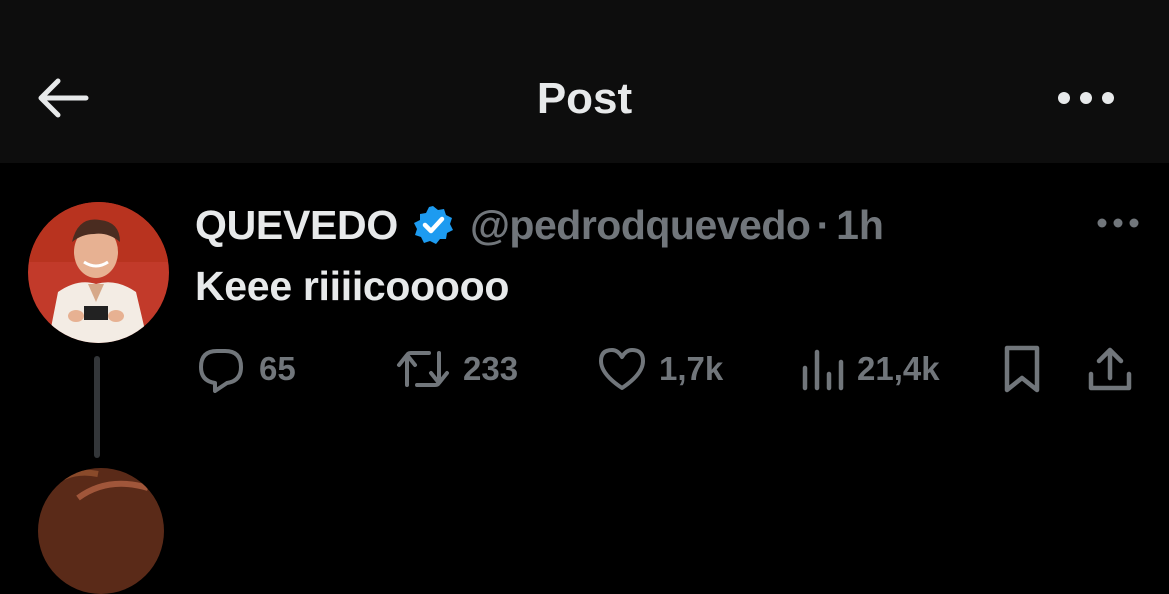 The width and height of the screenshot is (1169, 594). I want to click on reply-count: 65, so click(277, 368).